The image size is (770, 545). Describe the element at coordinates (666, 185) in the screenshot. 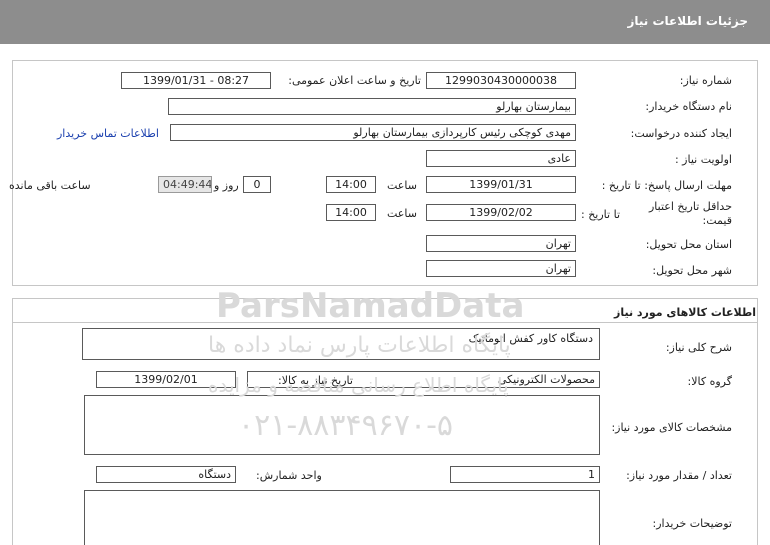

I see `deadline-label: مهلت ارسال پاسخ: تا تاریخ :` at that location.